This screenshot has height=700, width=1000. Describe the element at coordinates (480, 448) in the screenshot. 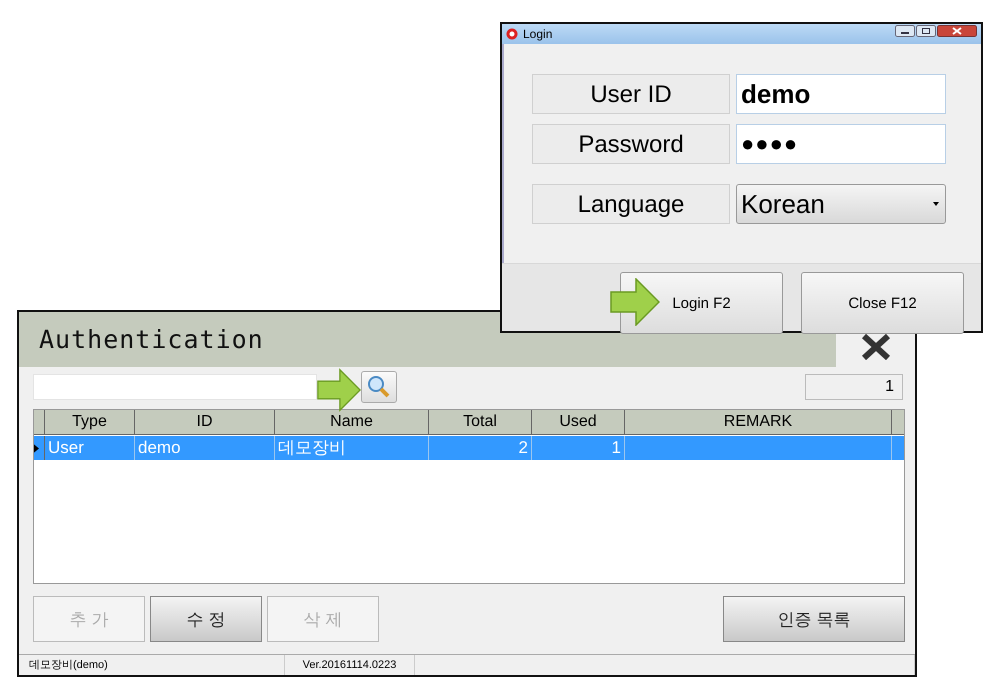

I see `table-cell: 2` at that location.